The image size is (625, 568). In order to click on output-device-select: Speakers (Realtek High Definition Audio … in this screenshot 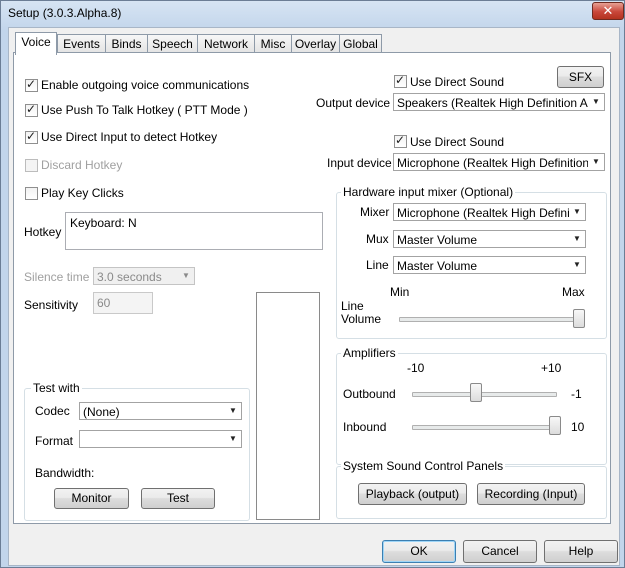, I will do `click(499, 102)`.